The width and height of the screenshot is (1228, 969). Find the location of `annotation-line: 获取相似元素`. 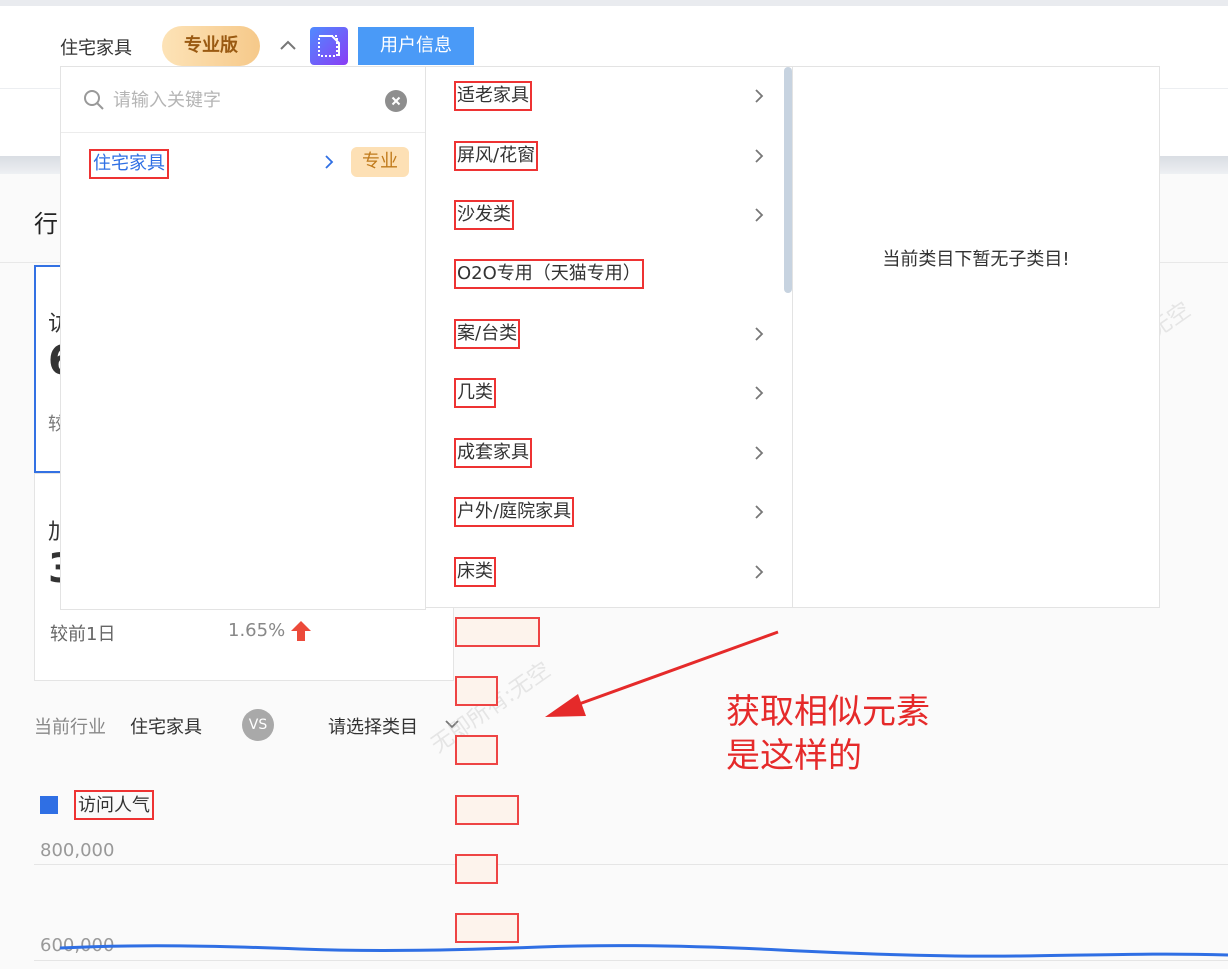

annotation-line: 获取相似元素 is located at coordinates (828, 712).